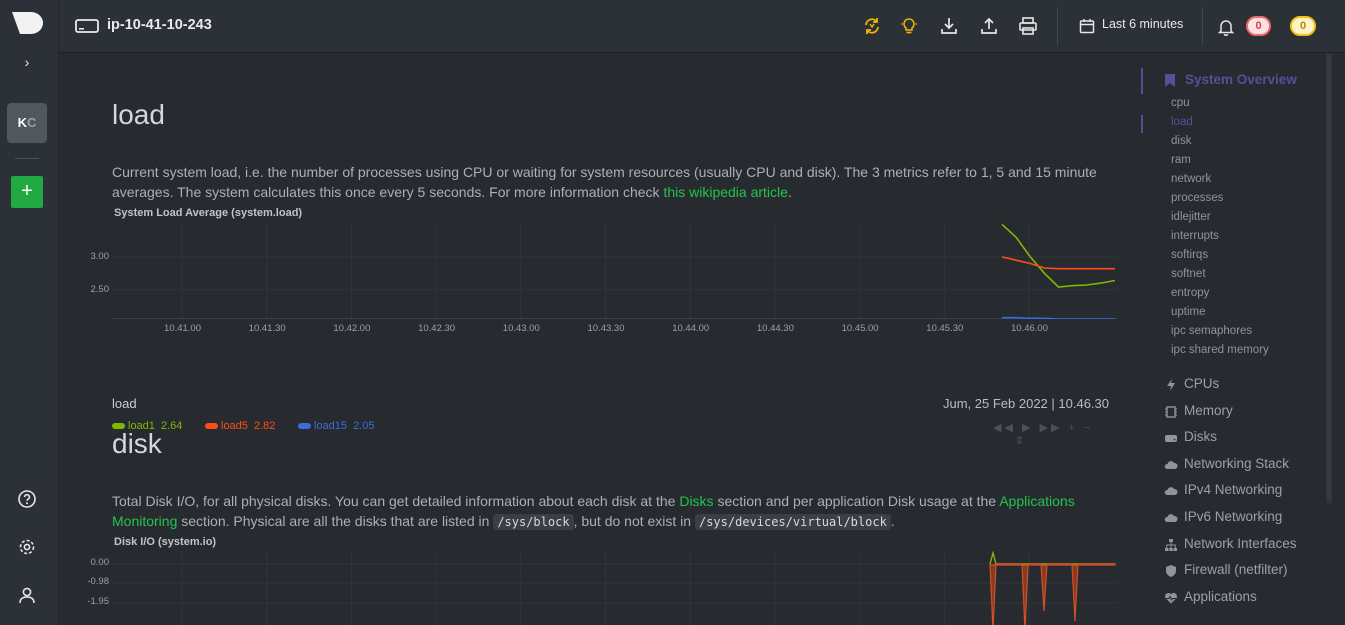 The height and width of the screenshot is (625, 1345). I want to click on toc-item-firewall-netfilter-: Firewall (netfilter), so click(1236, 569).